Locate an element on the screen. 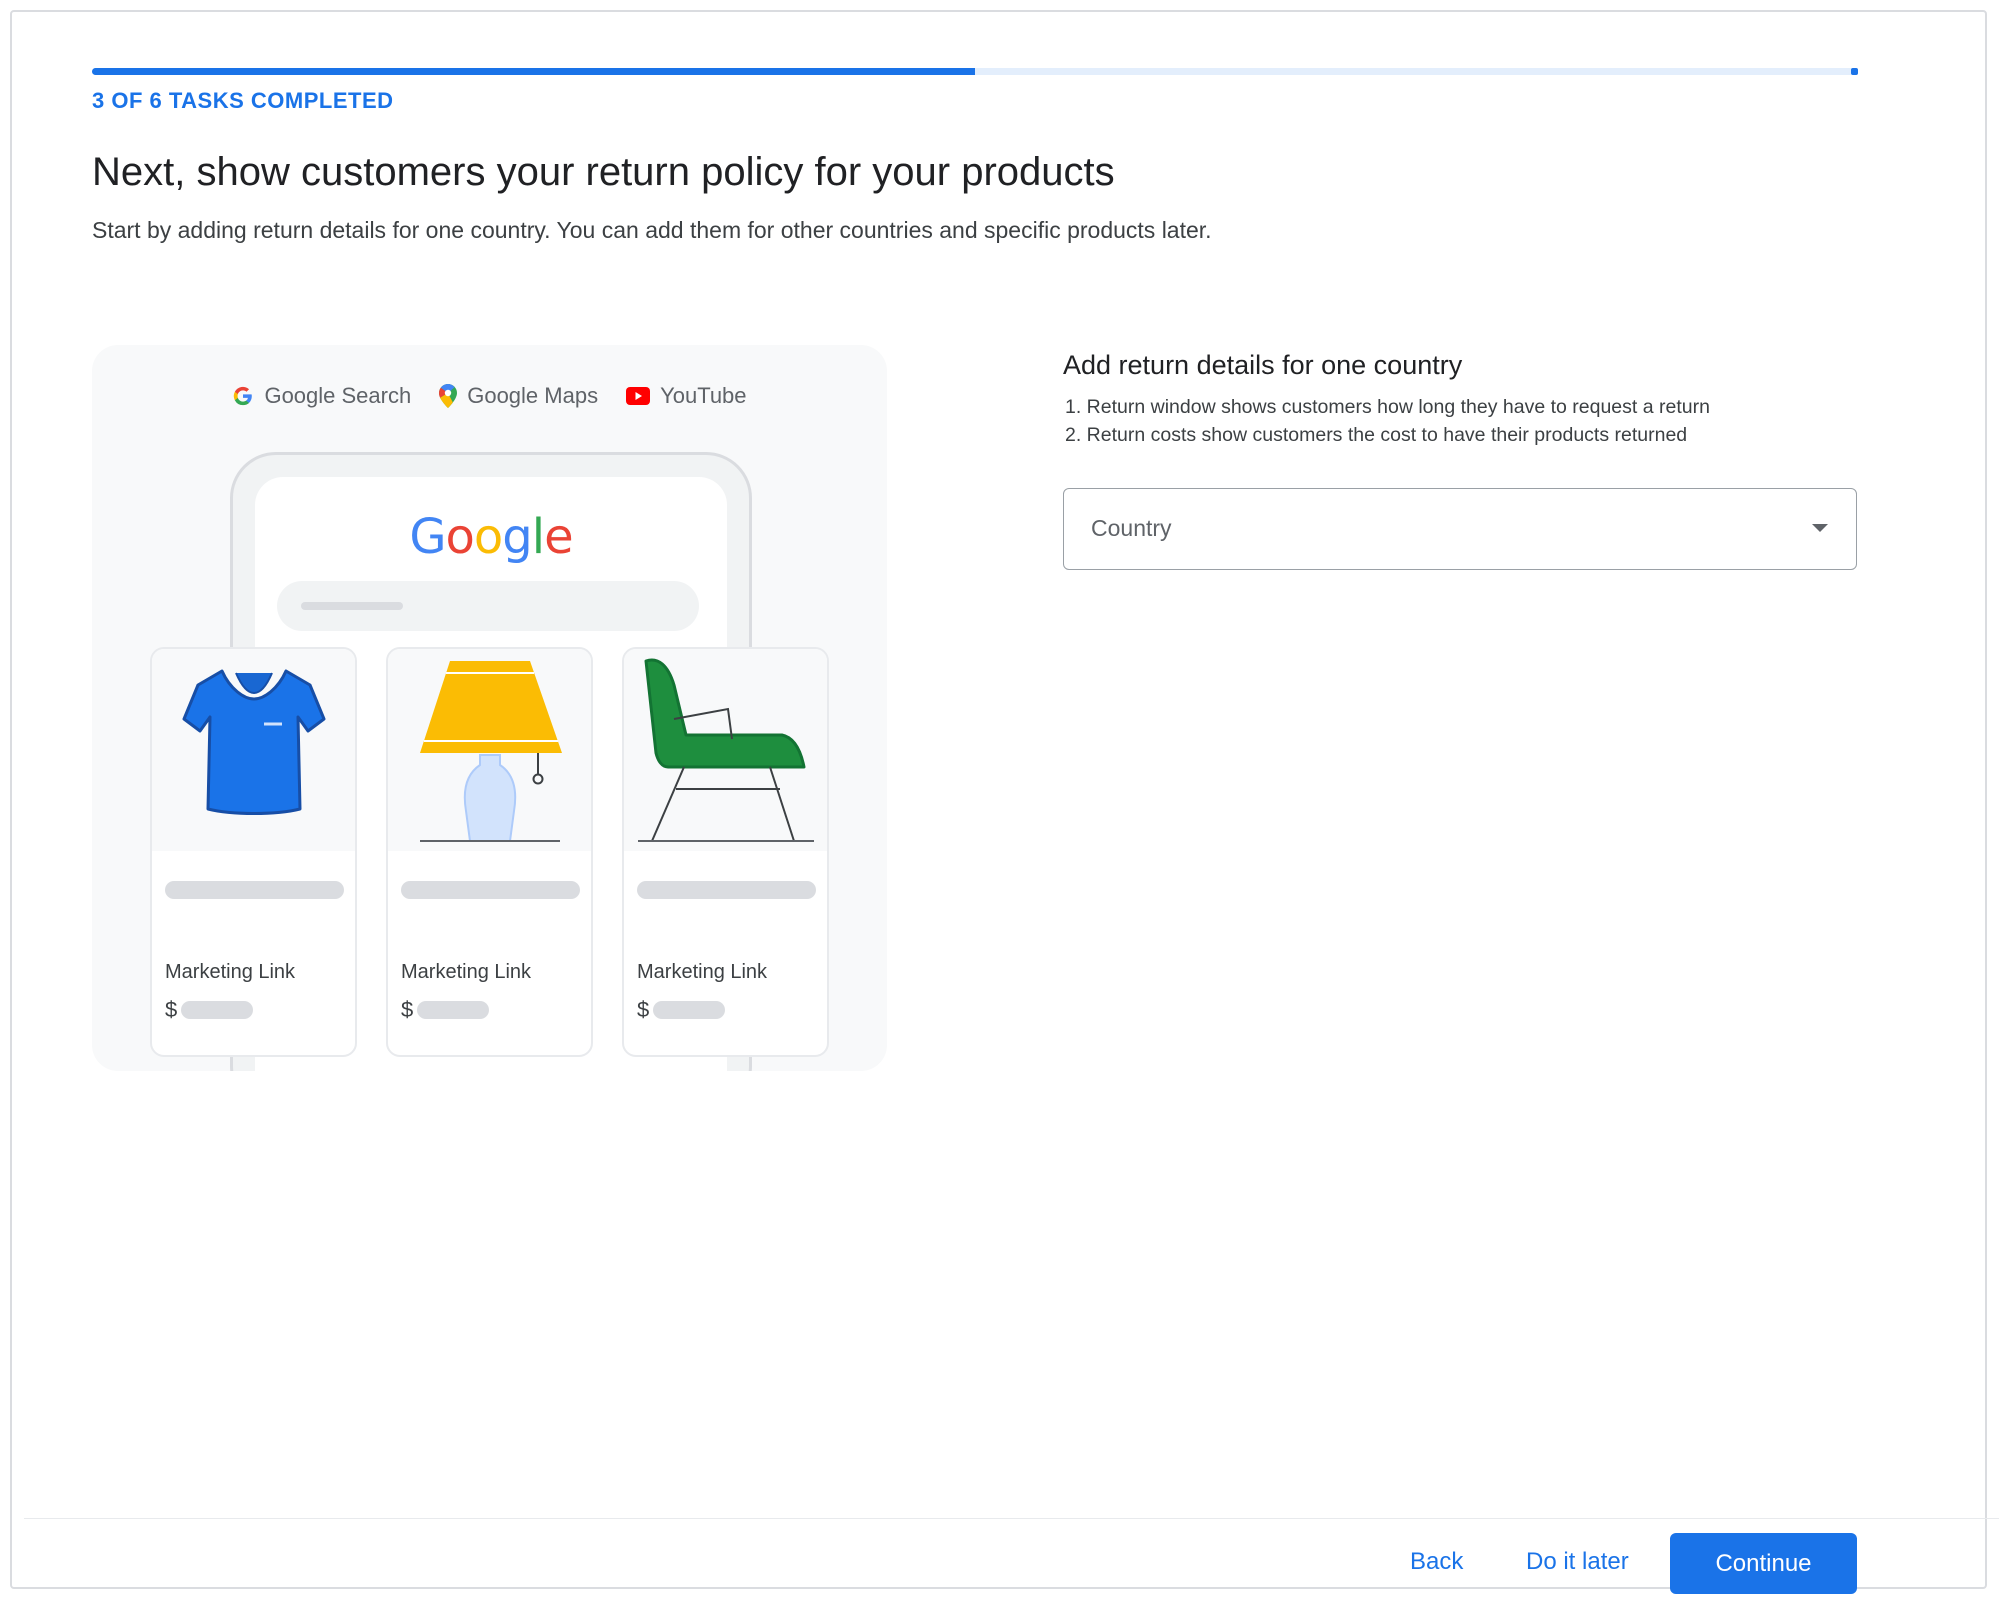 Image resolution: width=1999 pixels, height=1601 pixels. brand-google-maps: Google Maps is located at coordinates (518, 396).